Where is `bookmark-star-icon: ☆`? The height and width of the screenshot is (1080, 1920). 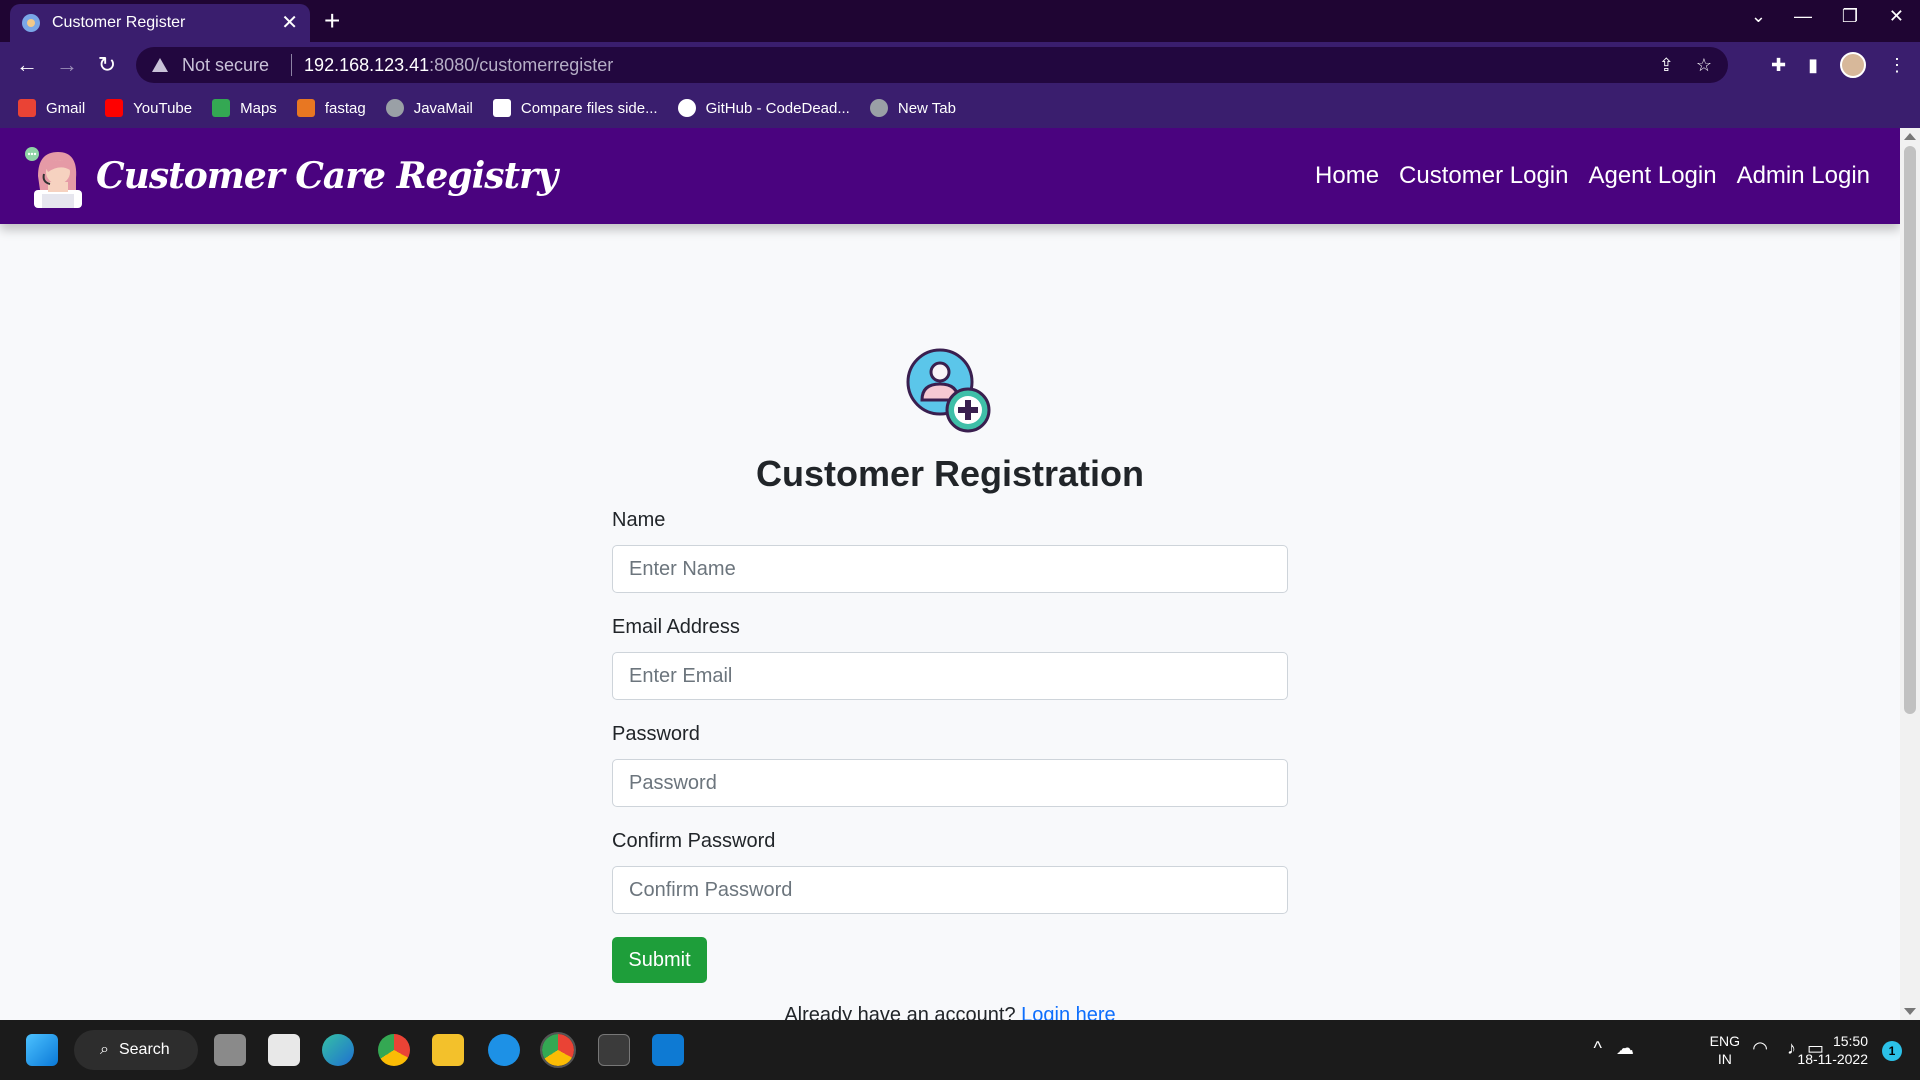 bookmark-star-icon: ☆ is located at coordinates (1704, 65).